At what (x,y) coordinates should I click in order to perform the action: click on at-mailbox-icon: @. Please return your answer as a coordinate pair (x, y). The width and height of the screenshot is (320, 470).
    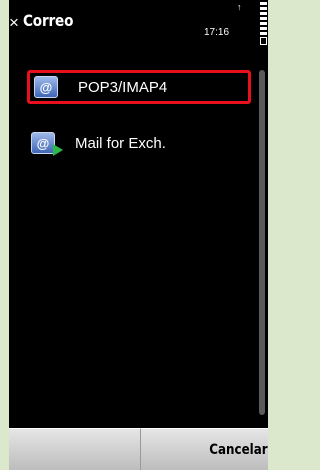
    Looking at the image, I should click on (46, 87).